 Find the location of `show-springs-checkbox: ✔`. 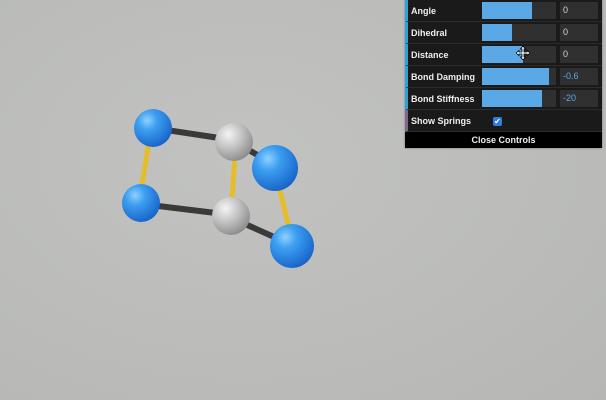

show-springs-checkbox: ✔ is located at coordinates (497, 121).